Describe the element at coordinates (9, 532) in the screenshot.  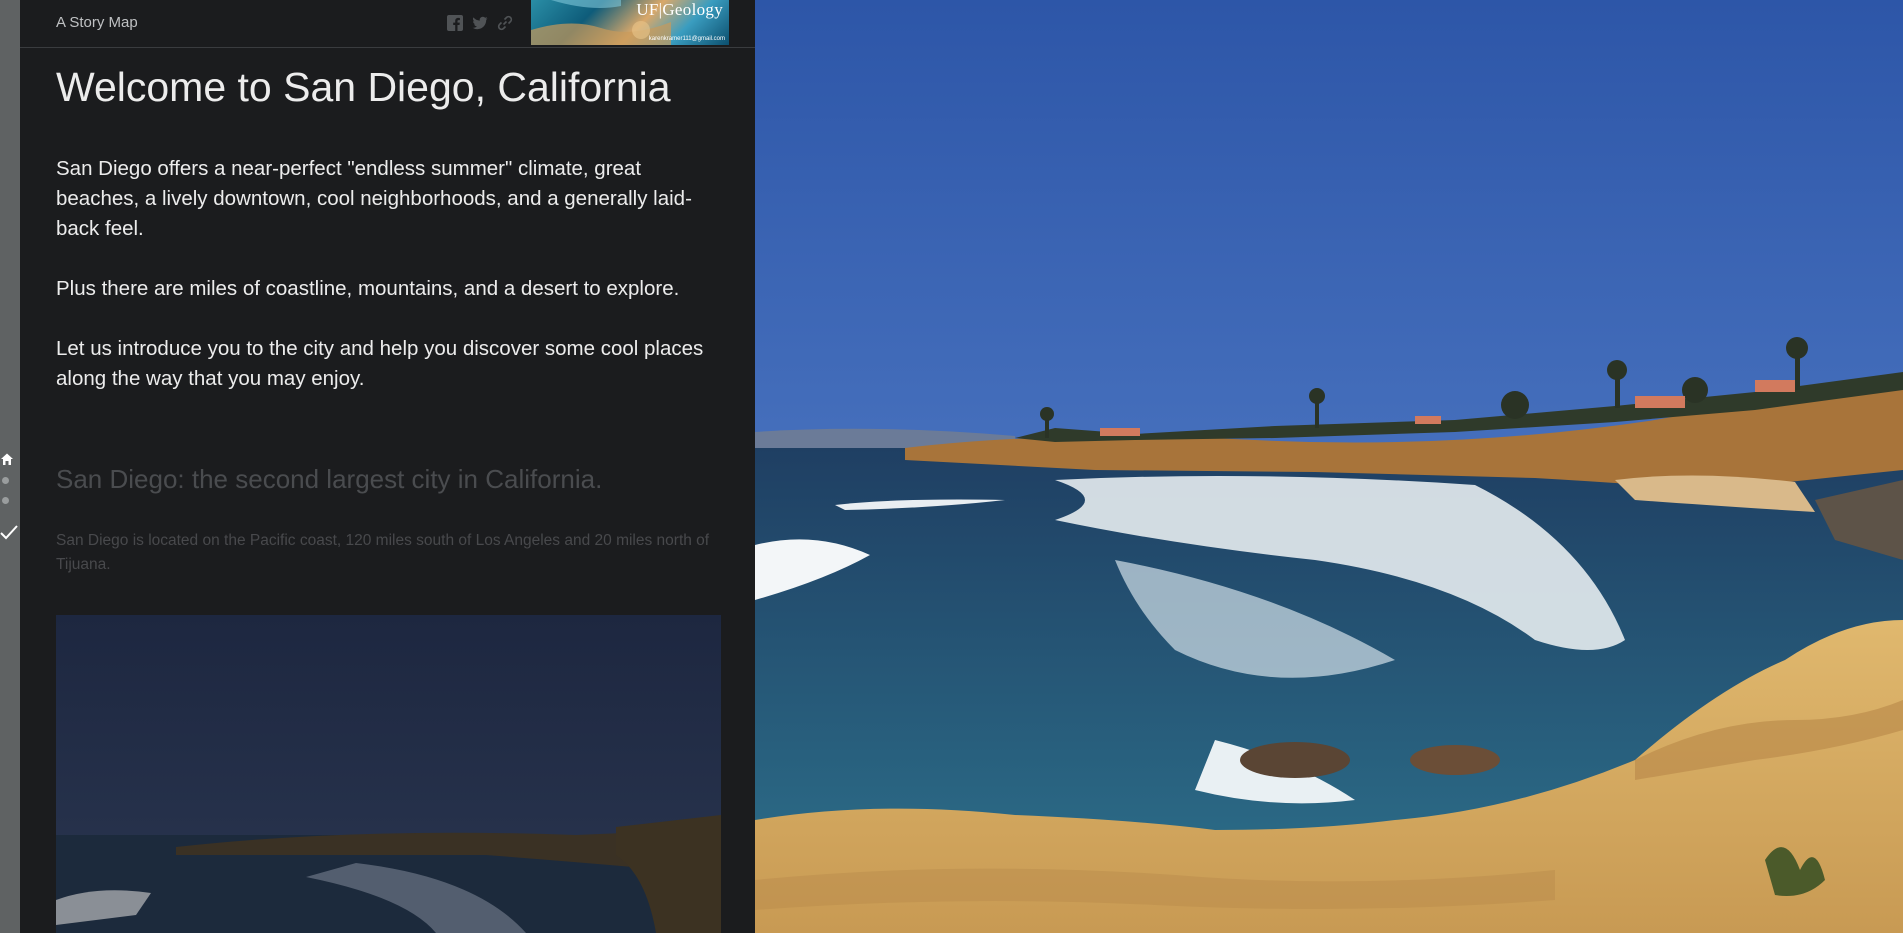
I see `check-icon` at that location.